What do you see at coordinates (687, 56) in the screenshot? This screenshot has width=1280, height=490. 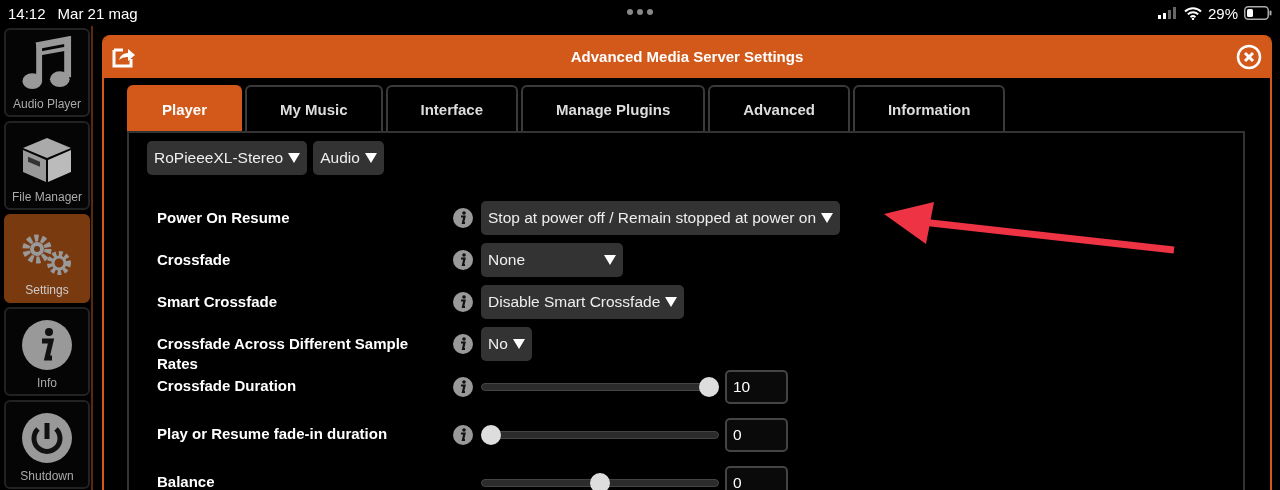 I see `window-title: Advanced Media Server Settings` at bounding box center [687, 56].